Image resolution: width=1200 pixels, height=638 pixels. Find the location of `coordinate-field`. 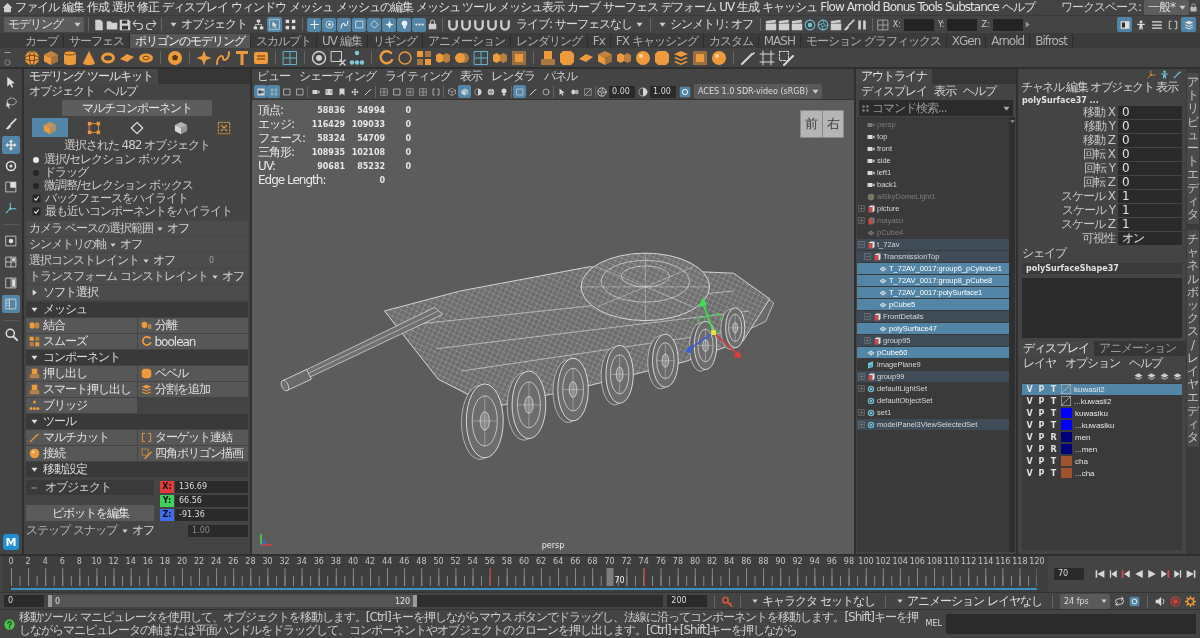

coordinate-field is located at coordinates (918, 24).